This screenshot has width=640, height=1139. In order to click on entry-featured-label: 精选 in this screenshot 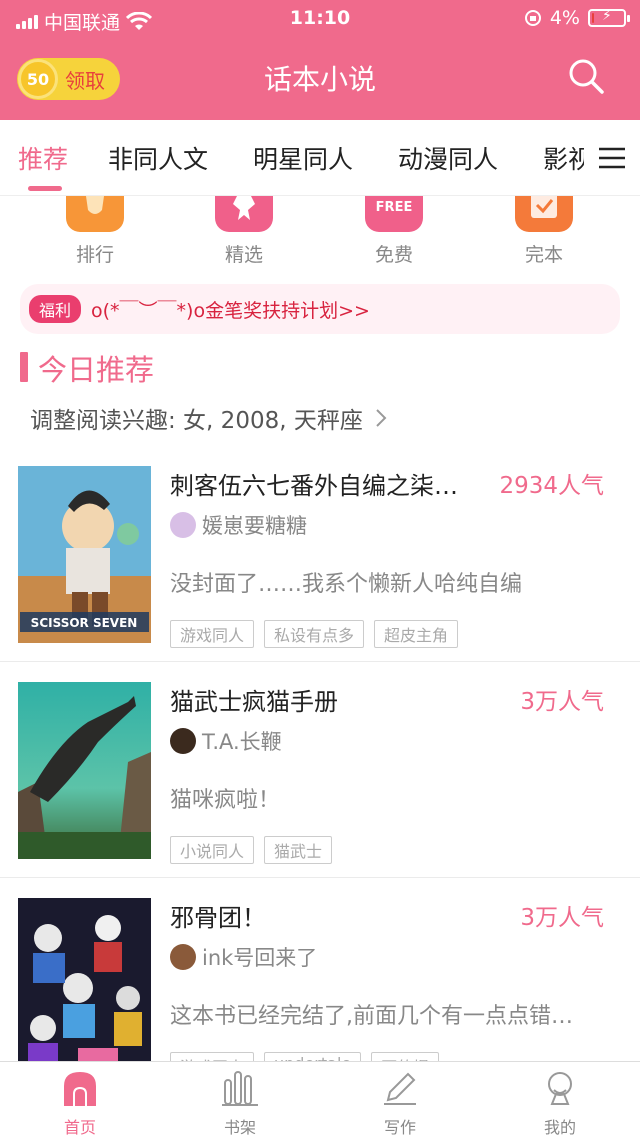, I will do `click(243, 255)`.